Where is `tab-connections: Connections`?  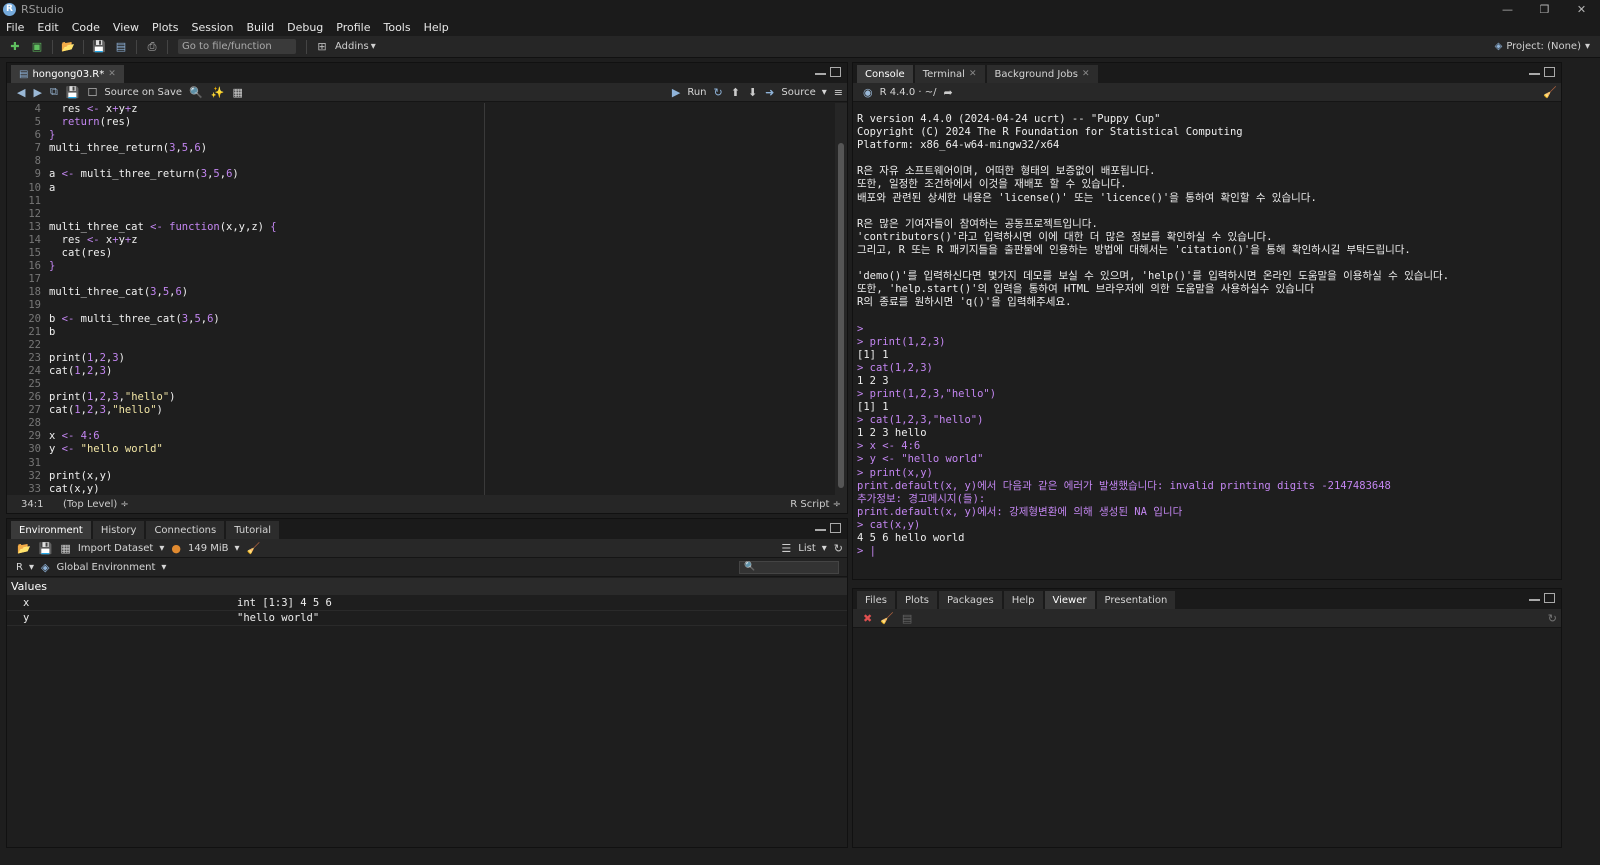 tab-connections: Connections is located at coordinates (185, 530).